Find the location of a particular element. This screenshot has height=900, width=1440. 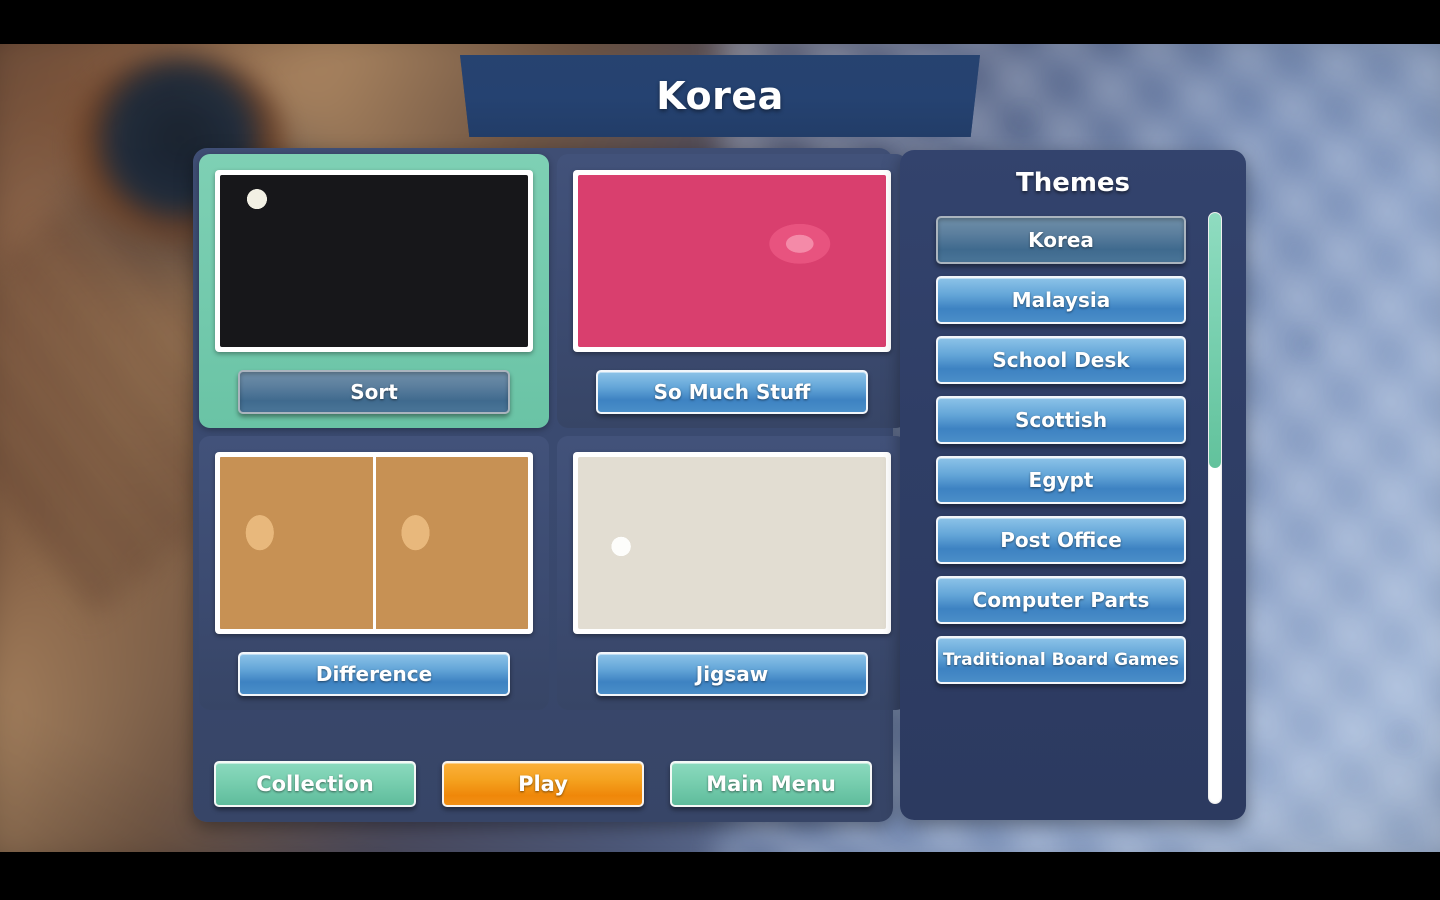

mode-card-sort: Sort is located at coordinates (374, 291).